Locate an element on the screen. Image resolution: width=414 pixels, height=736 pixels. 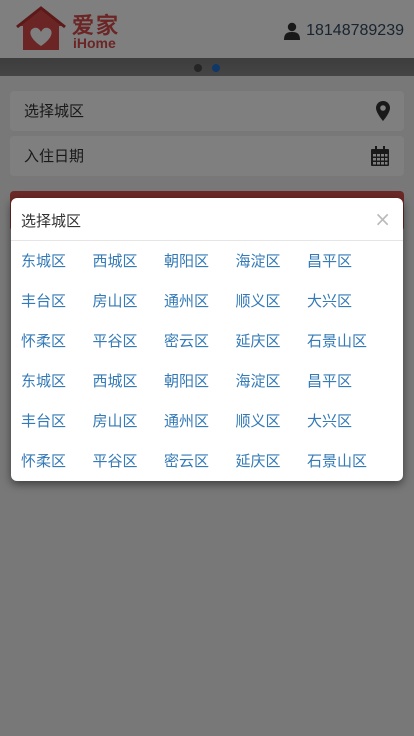
modal-header: 选择城区 × is located at coordinates (207, 219).